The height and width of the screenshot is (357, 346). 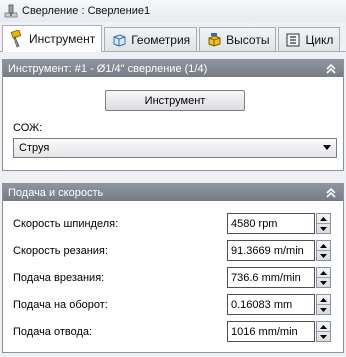 I want to click on tab-heights-label: Высоты, so click(x=248, y=39).